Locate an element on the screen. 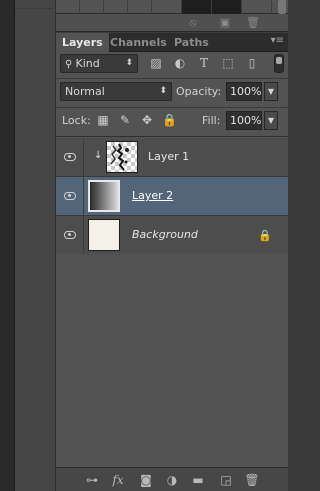 The width and height of the screenshot is (320, 491). layer-row: Layer 2 is located at coordinates (172, 196).